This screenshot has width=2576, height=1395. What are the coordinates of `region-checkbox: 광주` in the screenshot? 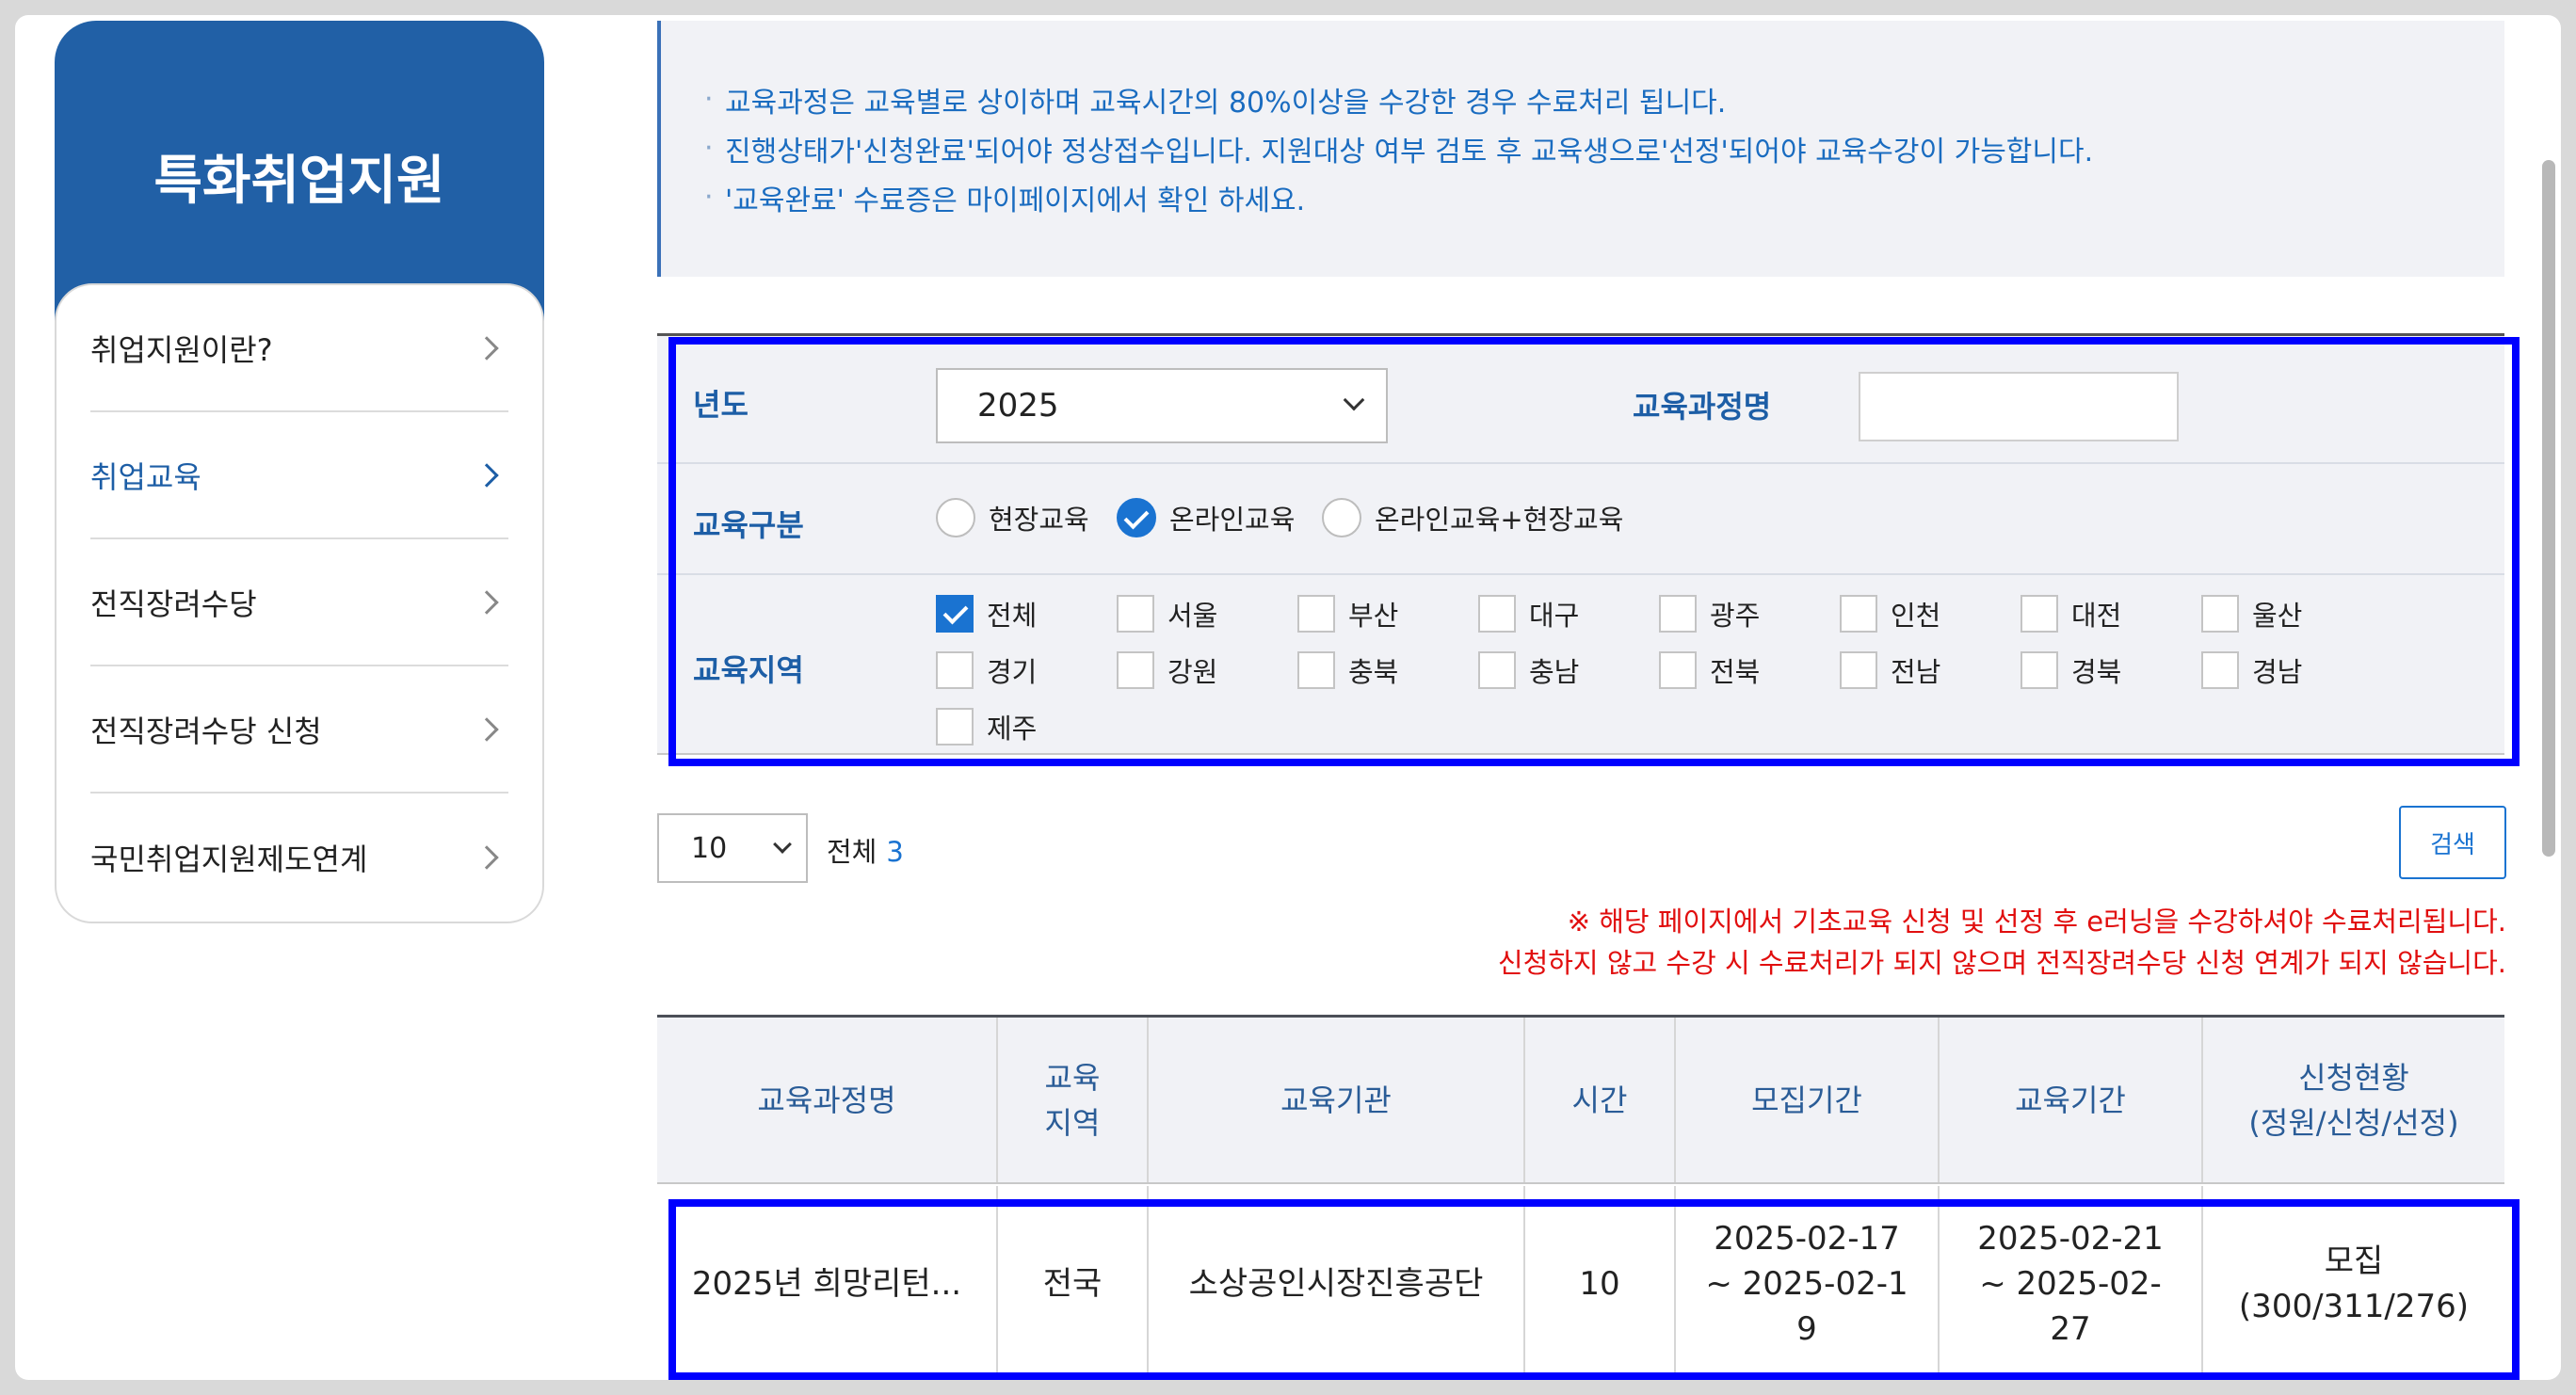 It's located at (1709, 613).